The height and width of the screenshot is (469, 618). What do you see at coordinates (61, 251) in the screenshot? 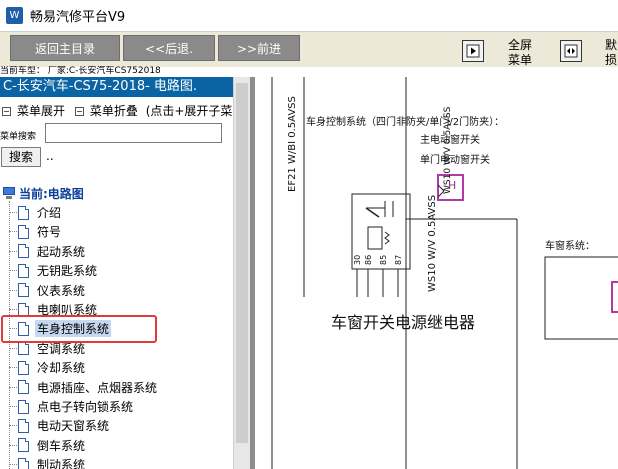
I see `tree-item-label: 起动系统` at bounding box center [61, 251].